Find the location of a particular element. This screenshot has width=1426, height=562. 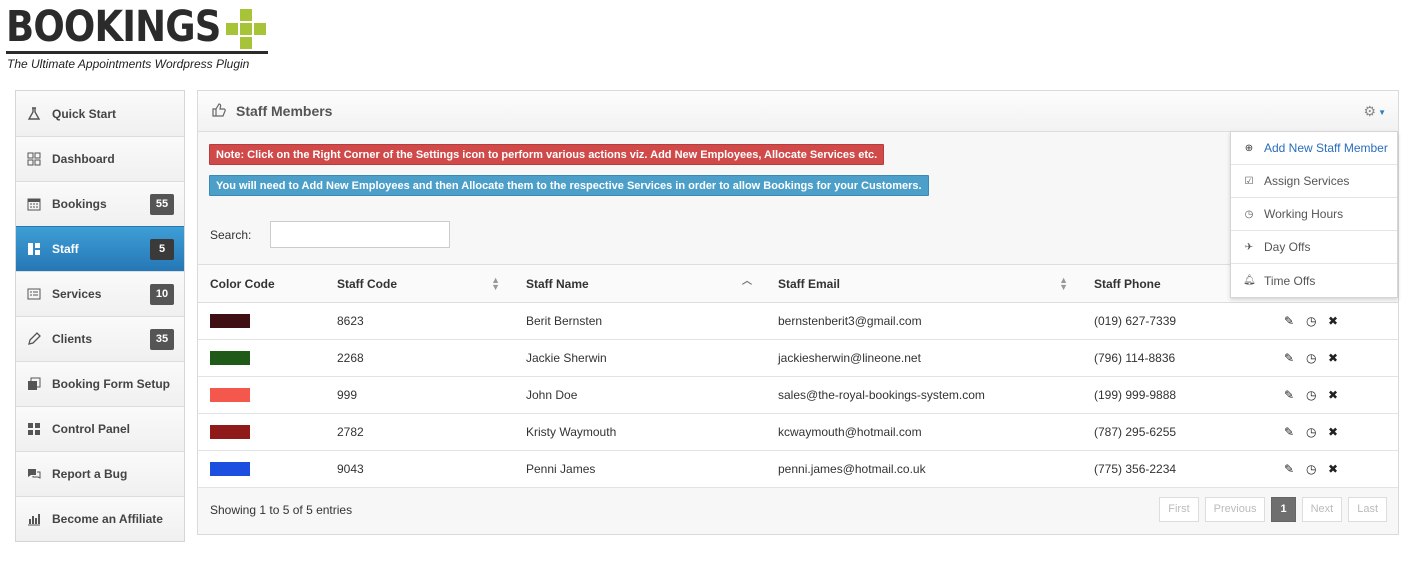

staff-phone: (796) 114-8836 is located at coordinates (1177, 358).